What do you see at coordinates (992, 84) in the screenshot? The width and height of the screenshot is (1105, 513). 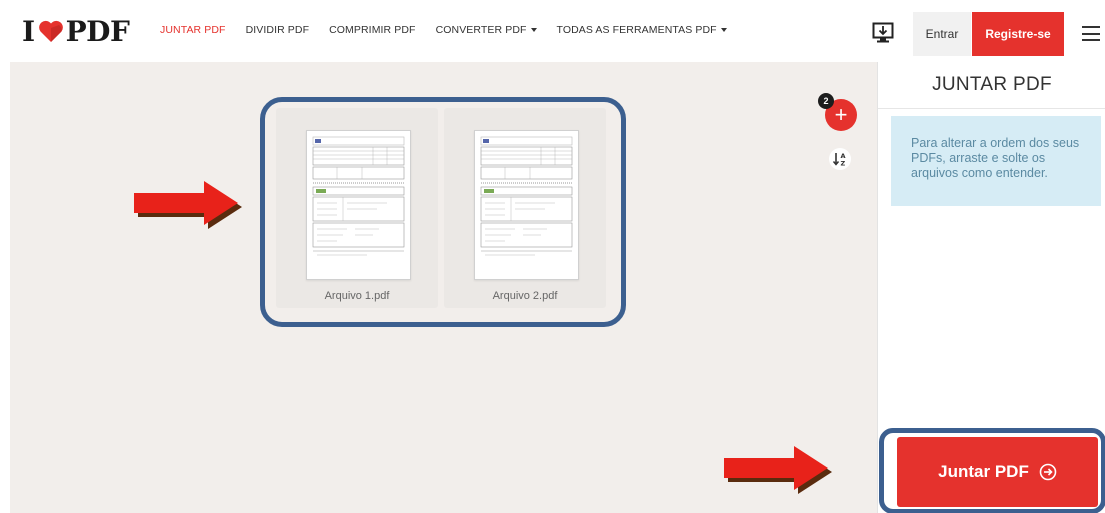 I see `sidebar-title: JUNTAR PDF` at bounding box center [992, 84].